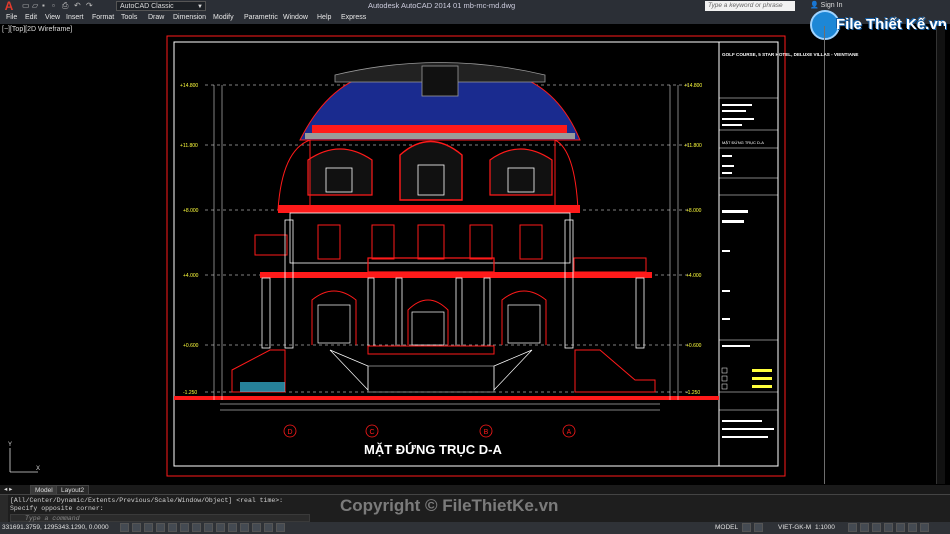 The width and height of the screenshot is (950, 534). Describe the element at coordinates (900, 527) in the screenshot. I see `isolate-objects-icon` at that location.